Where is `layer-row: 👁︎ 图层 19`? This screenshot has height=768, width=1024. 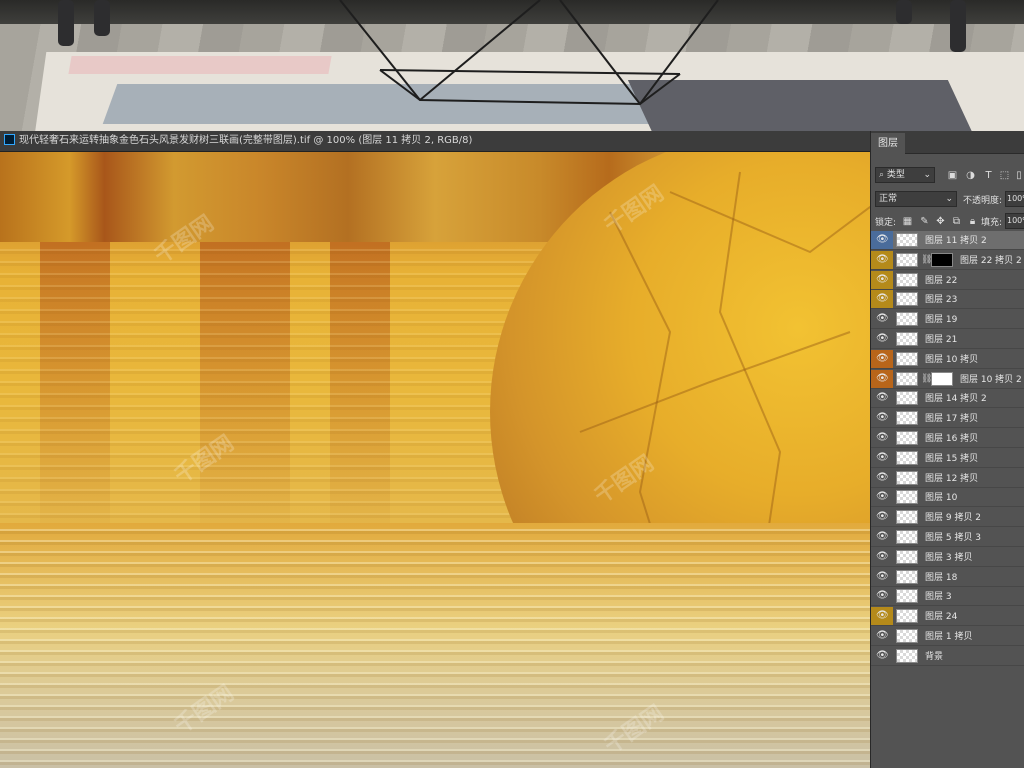
layer-row: 👁︎ 图层 19 is located at coordinates (947, 320).